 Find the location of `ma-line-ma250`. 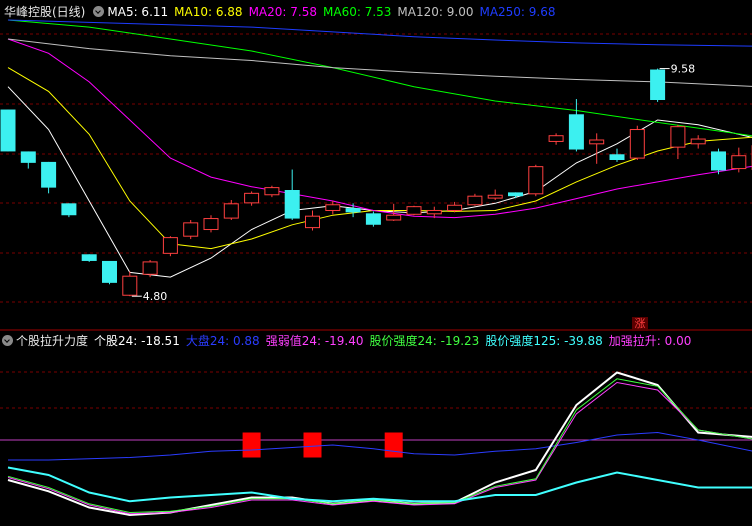

ma-line-ma250 is located at coordinates (379, 33).